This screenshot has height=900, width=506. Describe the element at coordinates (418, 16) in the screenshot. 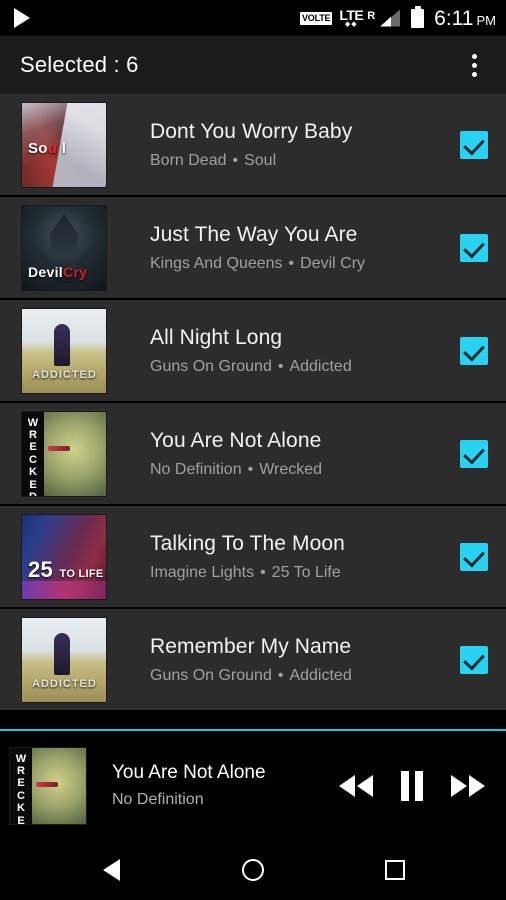

I see `battery-icon` at that location.